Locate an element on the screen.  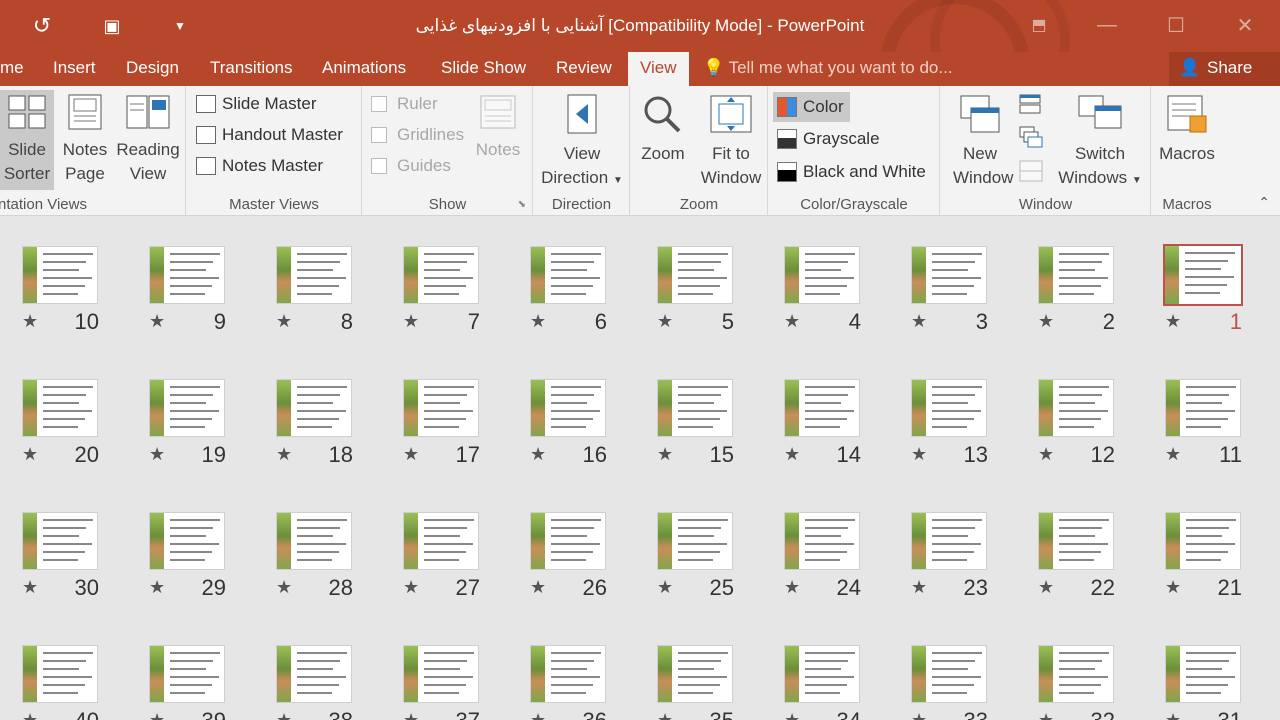
zoom-button: Zoom is located at coordinates (663, 128).